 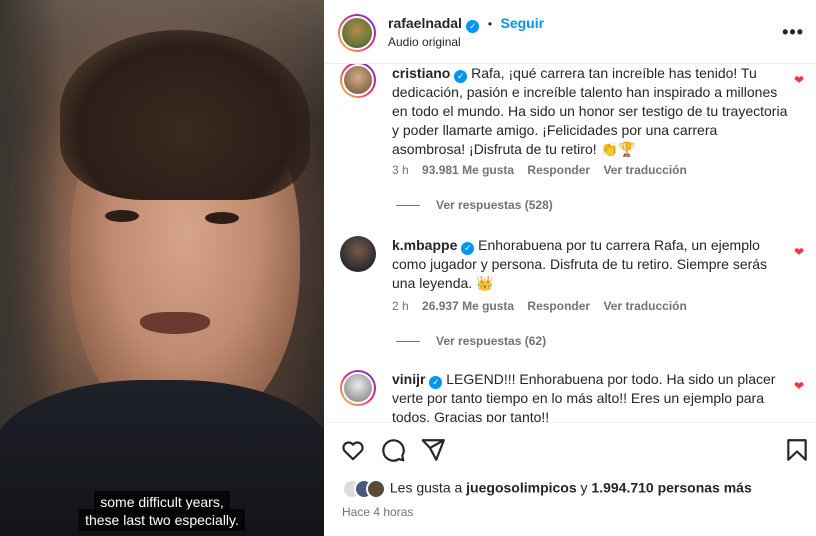 I want to click on likes-prefix: Les gusta a, so click(x=426, y=487).